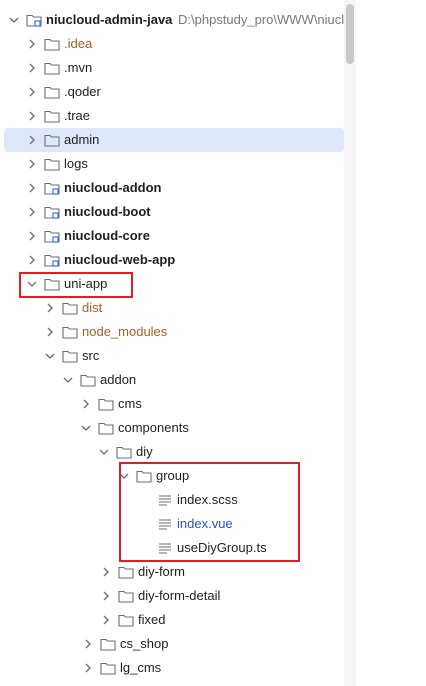 Image resolution: width=426 pixels, height=686 pixels. I want to click on tree-item-label: addon, so click(118, 379).